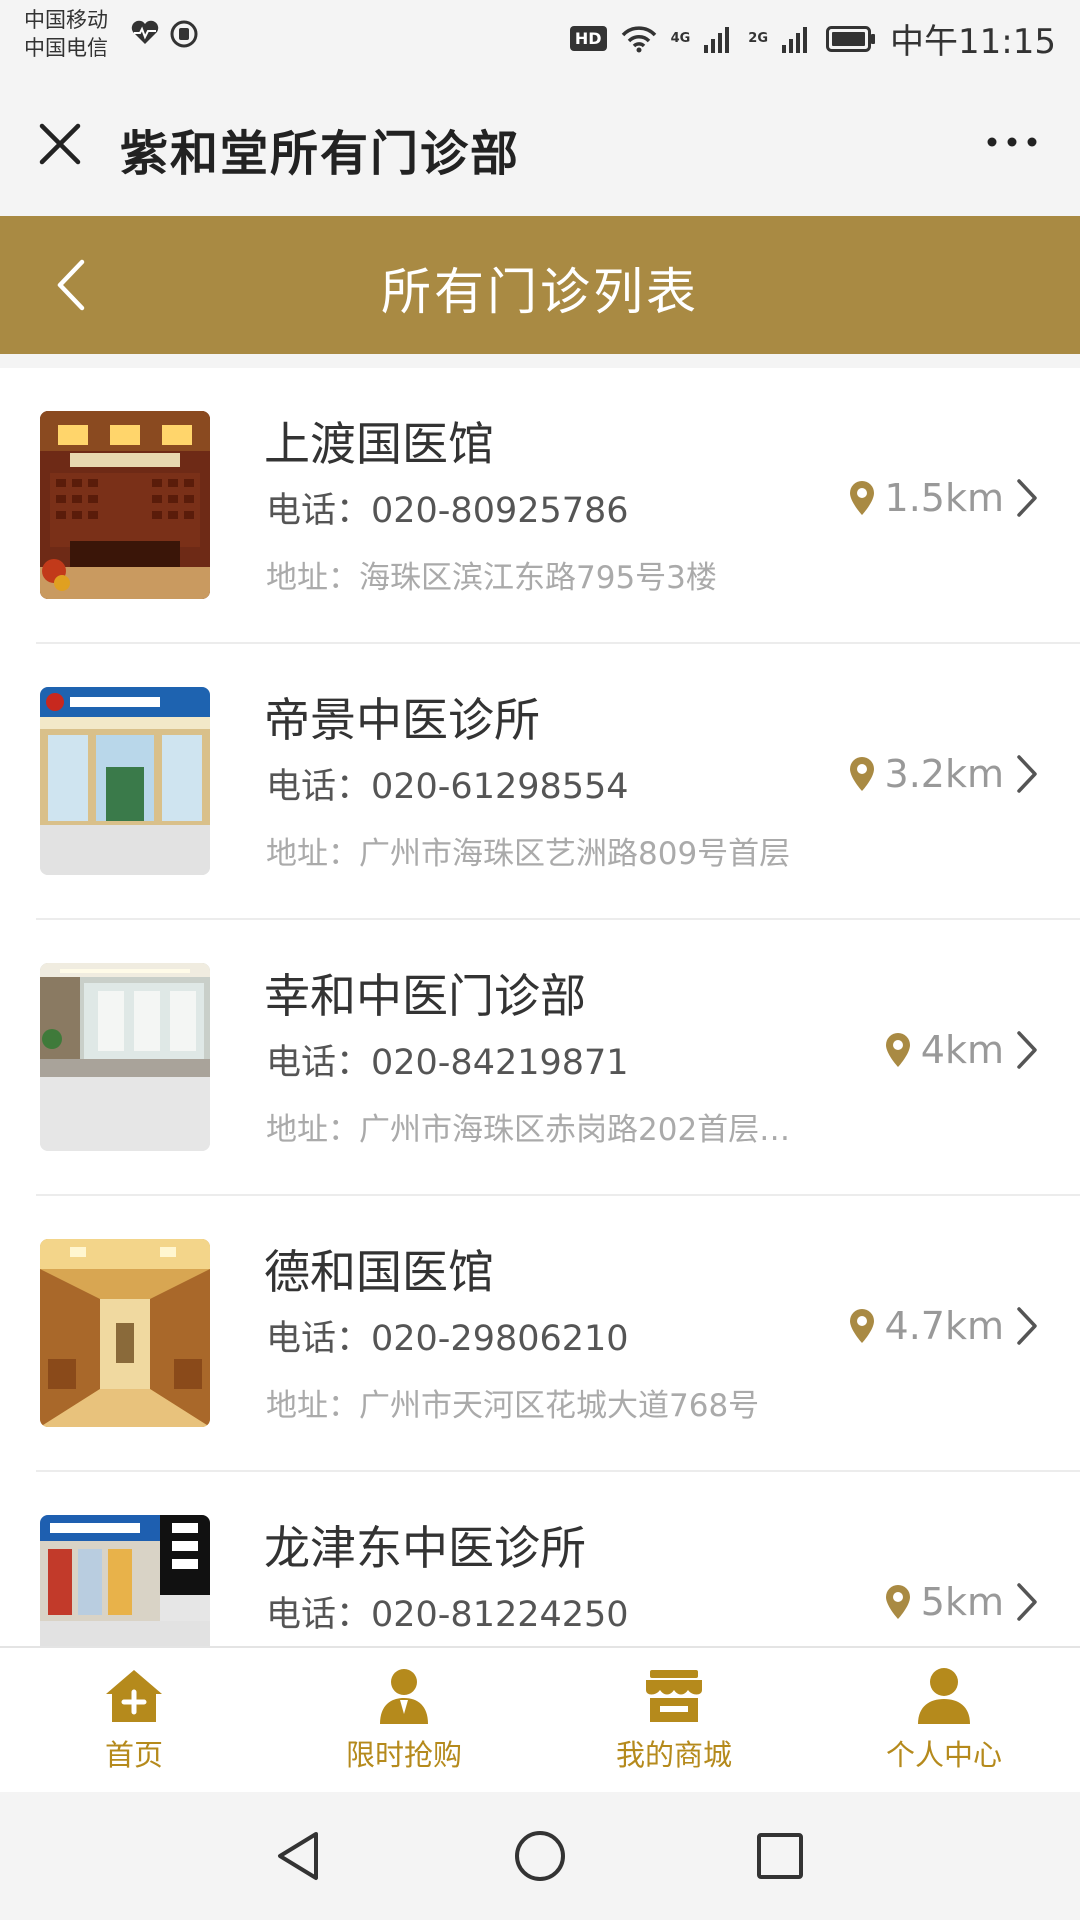 The image size is (1080, 1920). I want to click on bottom-nav: 首页 限时抢购 我的商城 个人中心, so click(540, 1720).